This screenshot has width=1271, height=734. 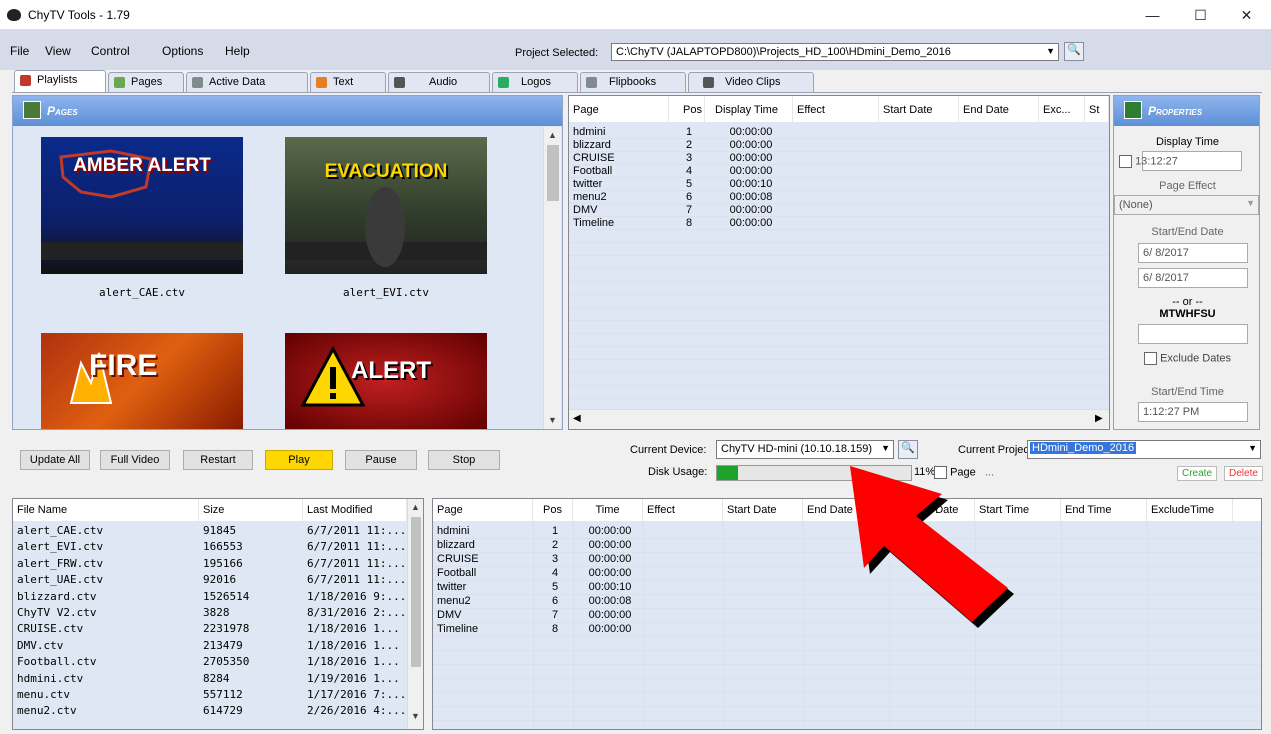 What do you see at coordinates (683, 510) in the screenshot?
I see `col-header: Effect` at bounding box center [683, 510].